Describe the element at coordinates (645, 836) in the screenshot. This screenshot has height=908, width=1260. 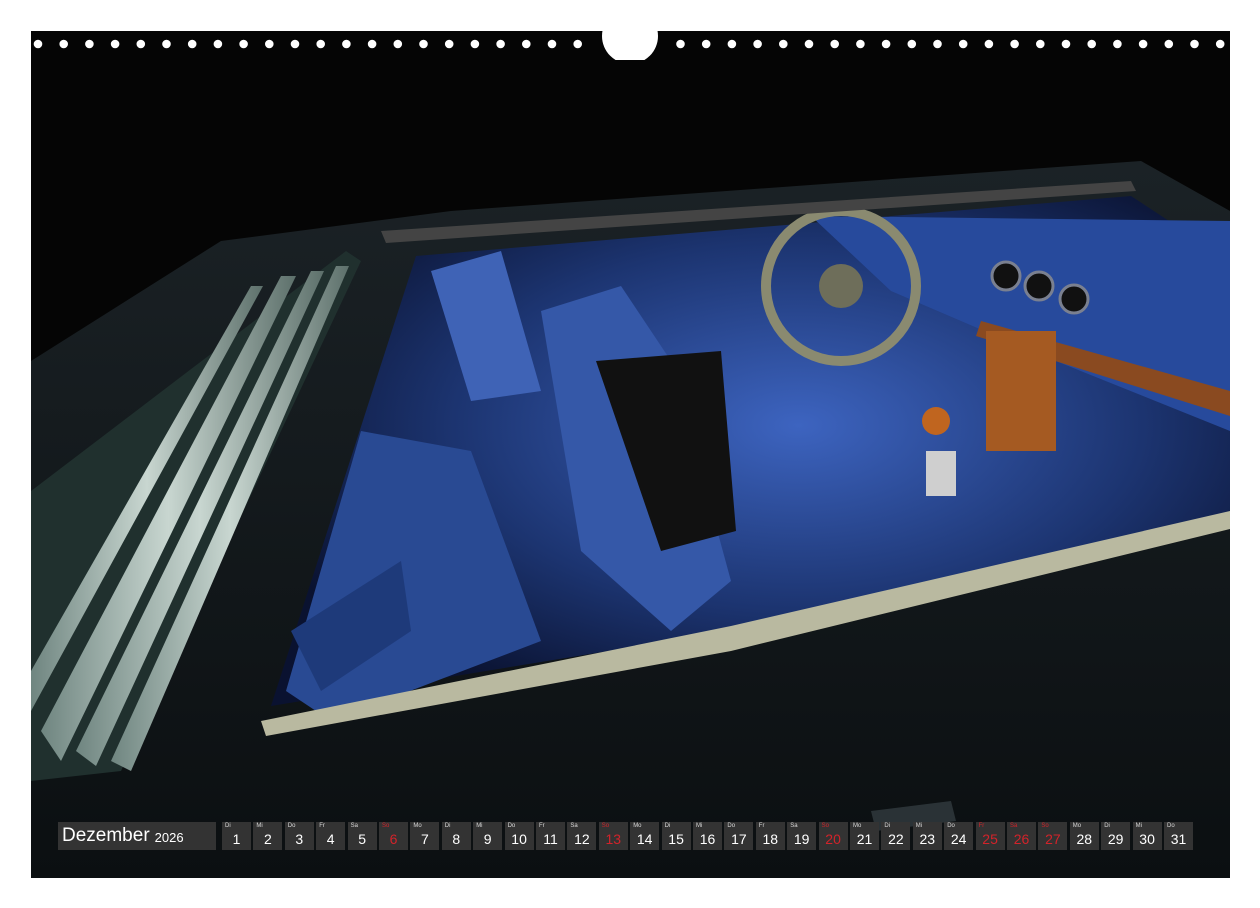
I see `day-cell: Mo 14` at that location.